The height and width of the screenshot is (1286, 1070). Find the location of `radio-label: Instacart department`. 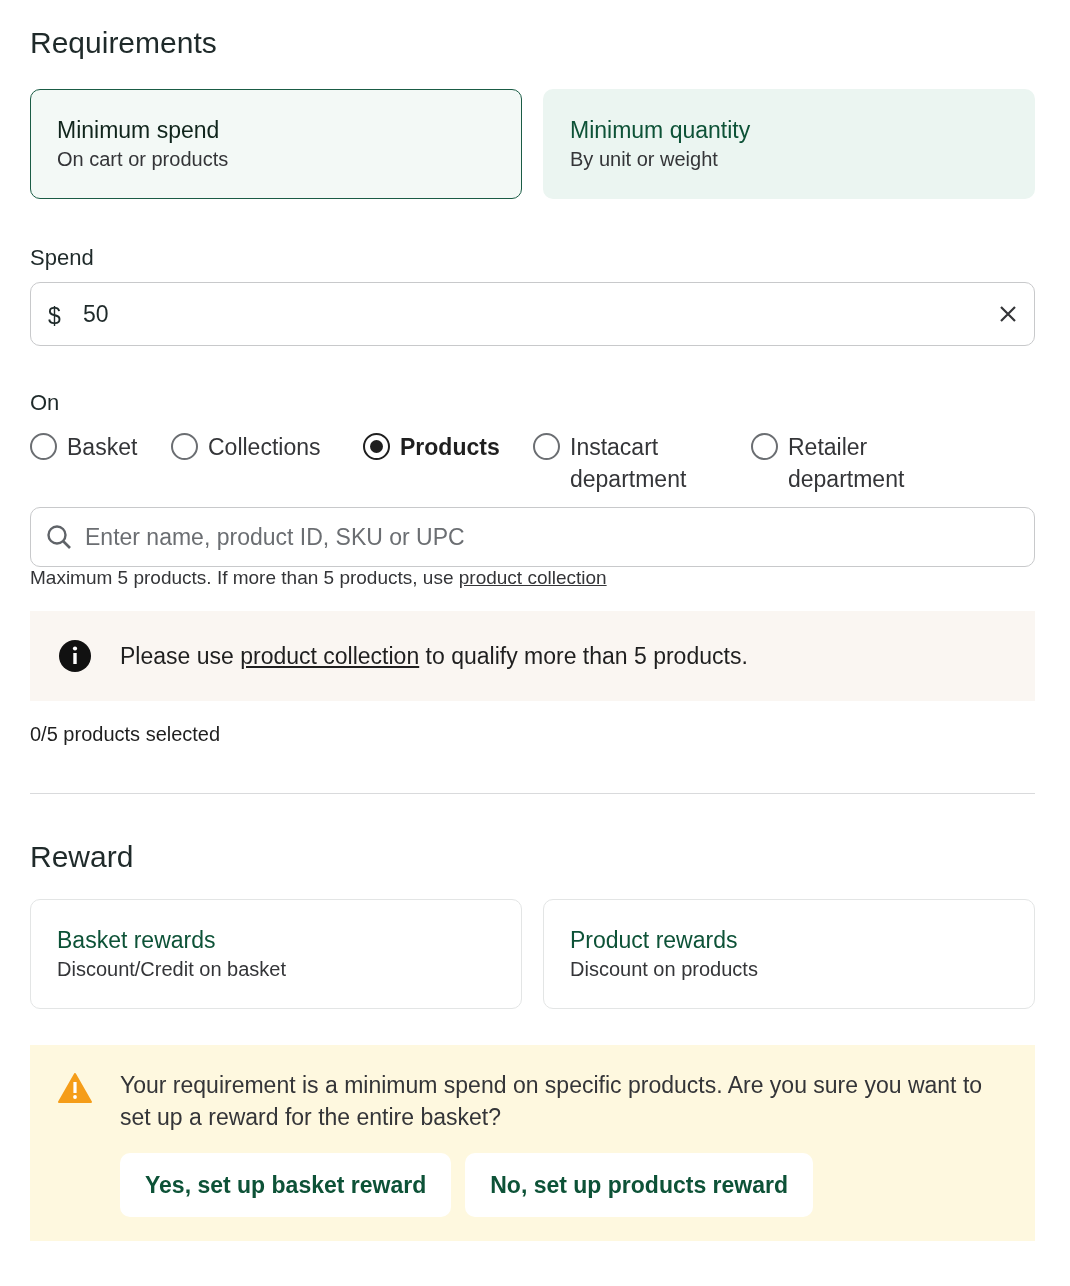

radio-label: Instacart department is located at coordinates (660, 463).